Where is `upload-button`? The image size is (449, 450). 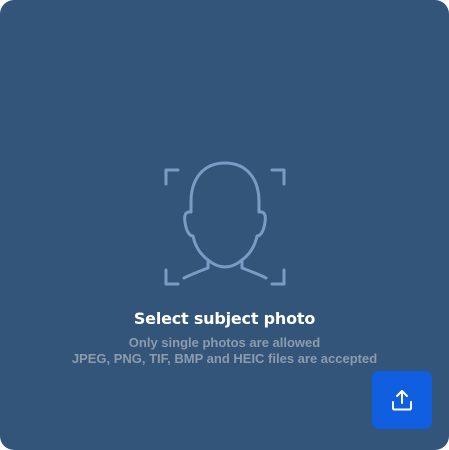 upload-button is located at coordinates (402, 400).